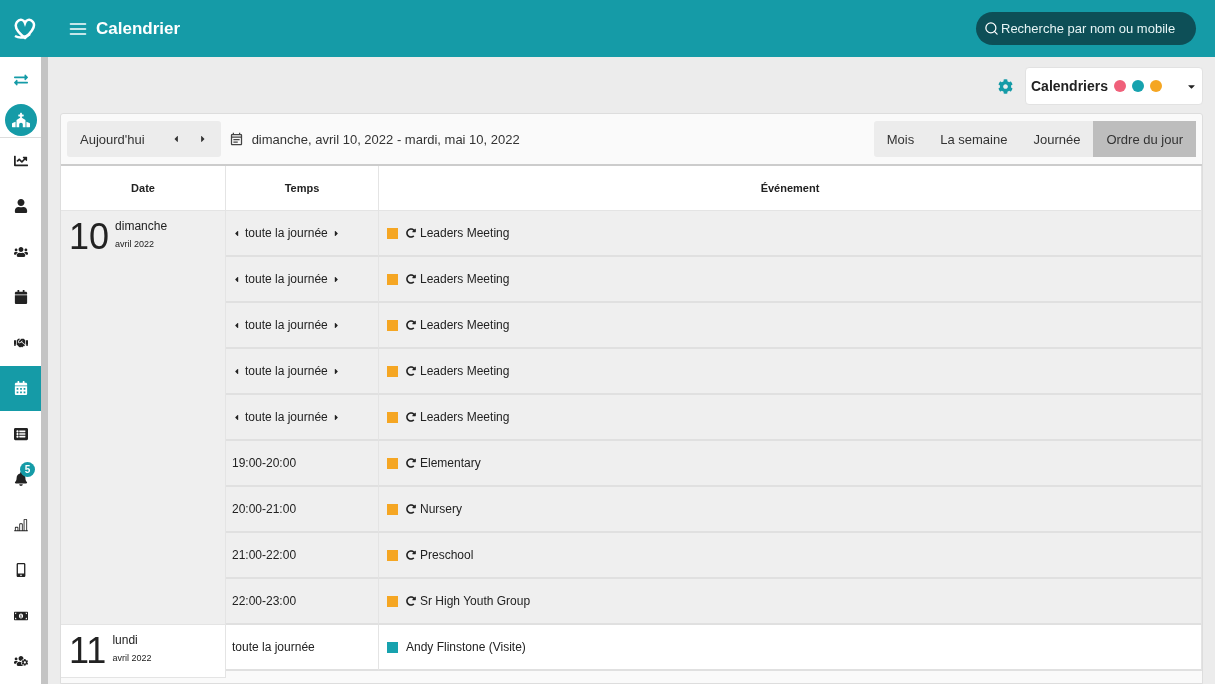  I want to click on bar-chart-icon, so click(20, 524).